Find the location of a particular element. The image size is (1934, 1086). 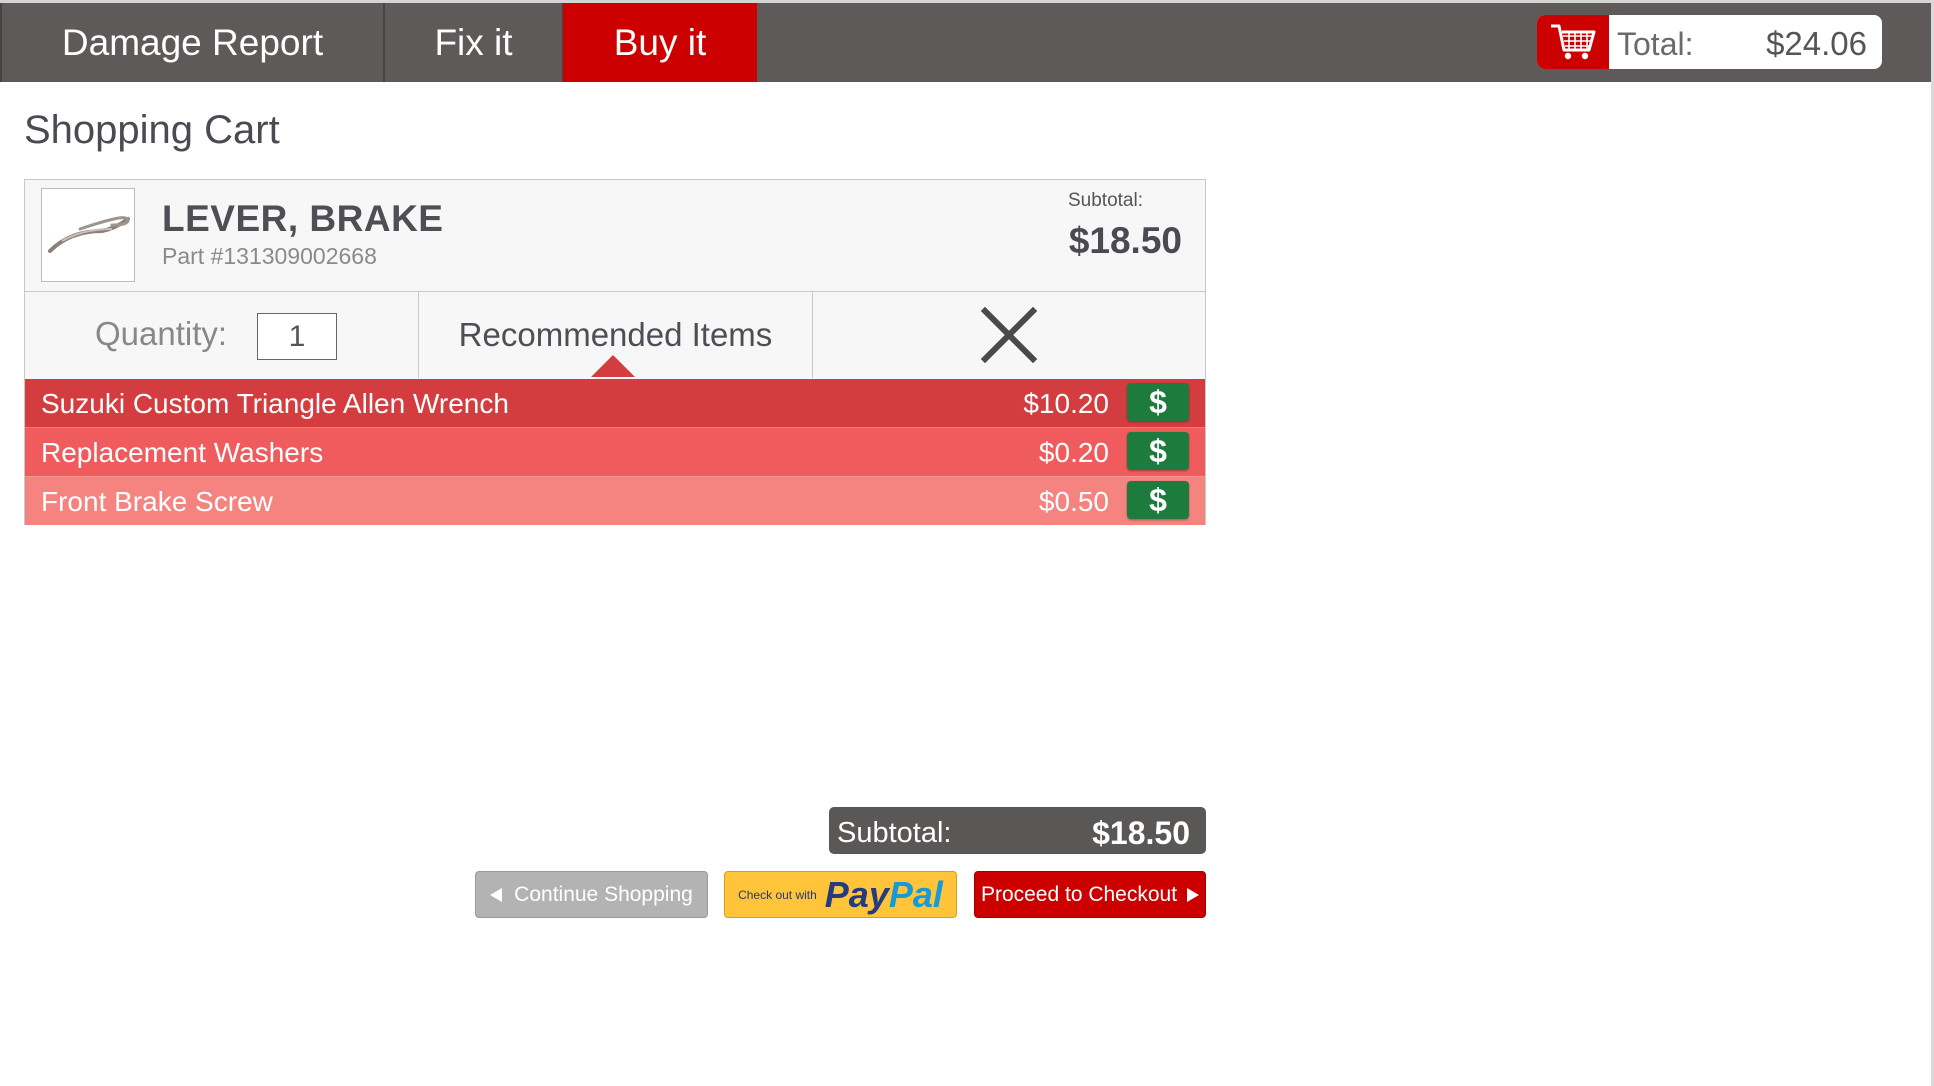

cart-total: Total: $24.06 is located at coordinates (1709, 42).